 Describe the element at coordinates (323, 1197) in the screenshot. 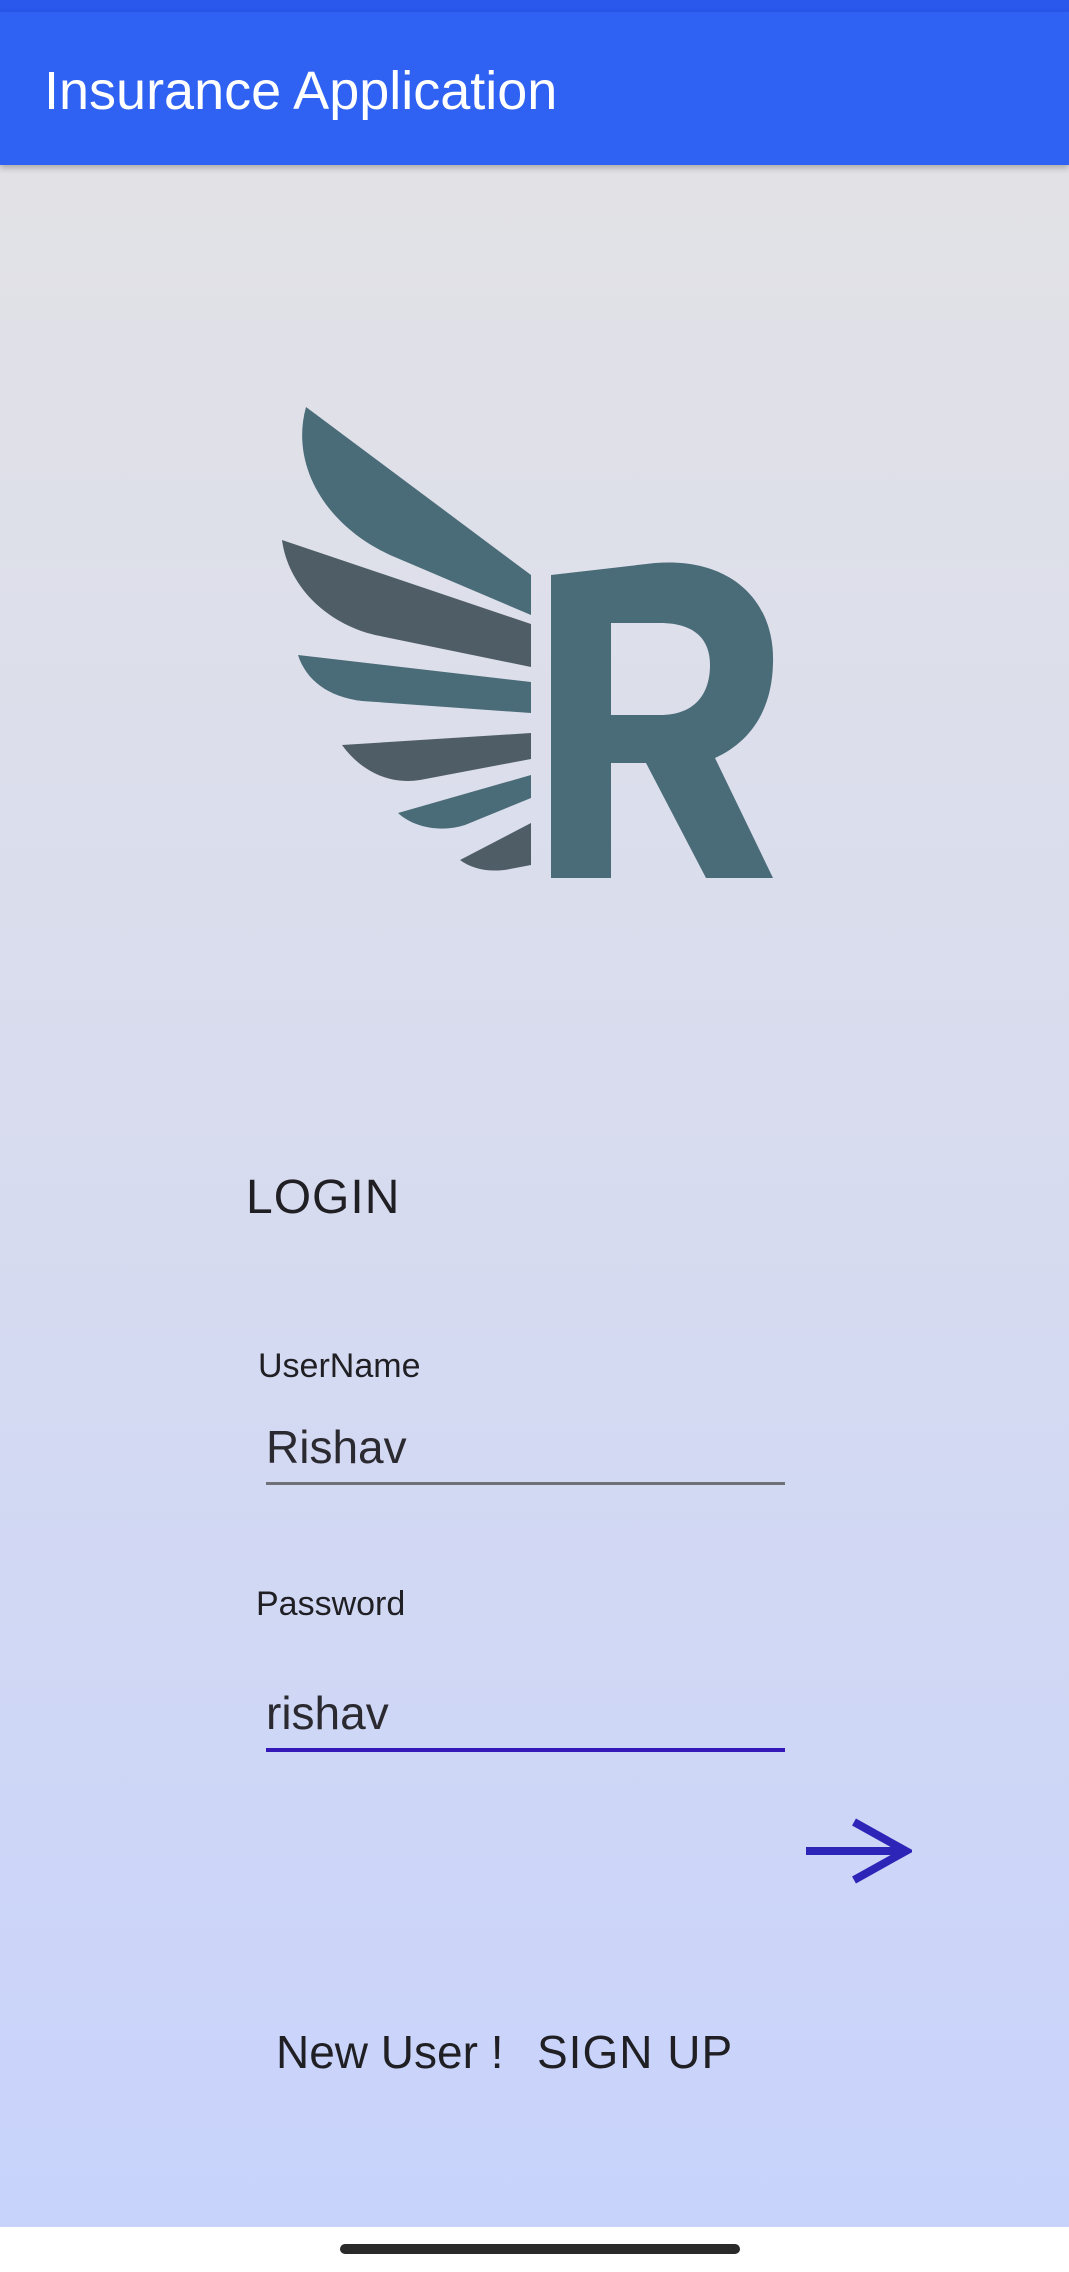

I see `login-heading: LOGIN` at that location.